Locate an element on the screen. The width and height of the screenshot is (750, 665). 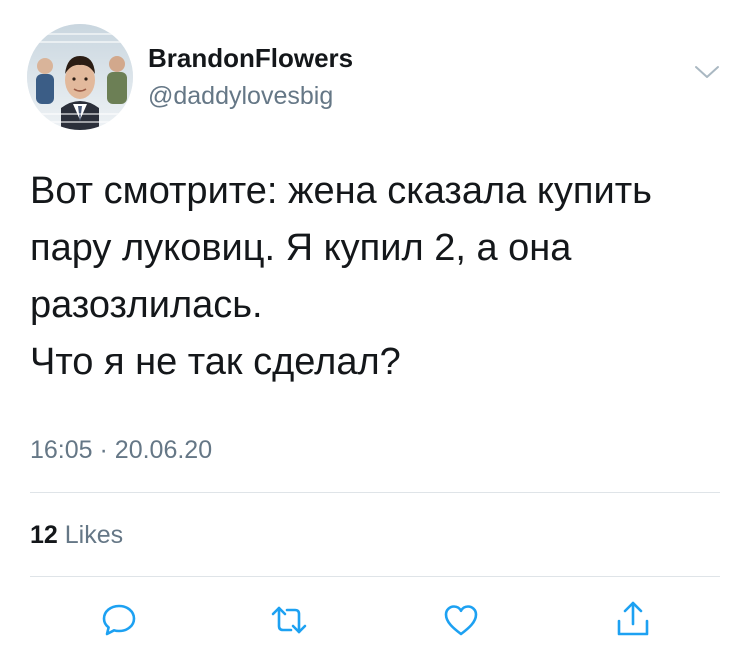
avatar is located at coordinates (80, 77).